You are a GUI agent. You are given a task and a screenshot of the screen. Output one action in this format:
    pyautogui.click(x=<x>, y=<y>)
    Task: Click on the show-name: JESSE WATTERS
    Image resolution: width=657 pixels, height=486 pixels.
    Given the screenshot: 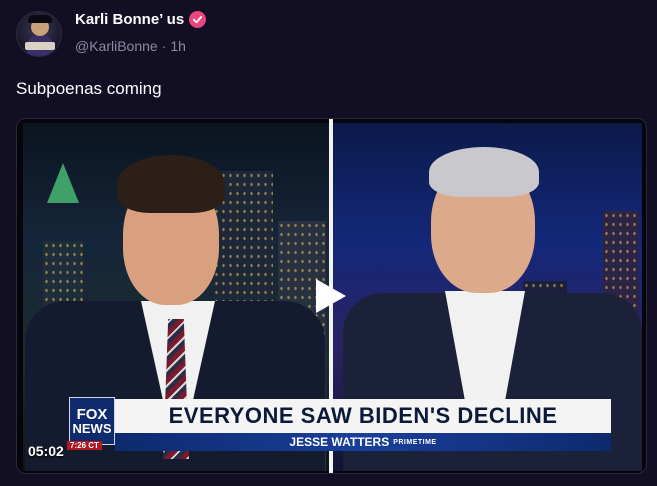 What is the action you would take?
    pyautogui.click(x=339, y=442)
    